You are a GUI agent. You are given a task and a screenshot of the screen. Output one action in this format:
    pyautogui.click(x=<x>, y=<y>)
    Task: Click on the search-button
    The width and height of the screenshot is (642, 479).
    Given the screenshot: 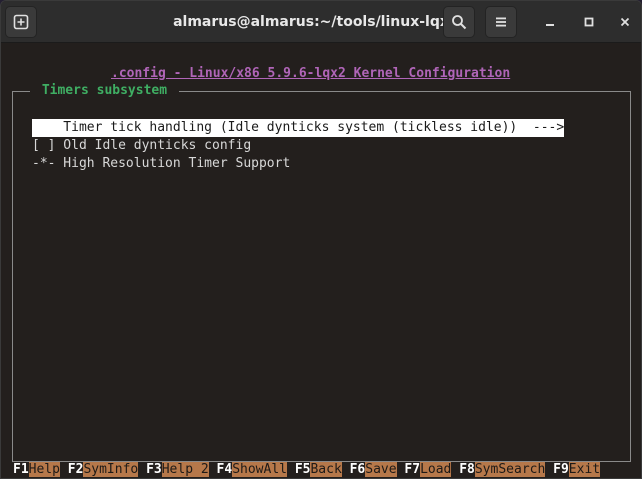 What is the action you would take?
    pyautogui.click(x=459, y=22)
    